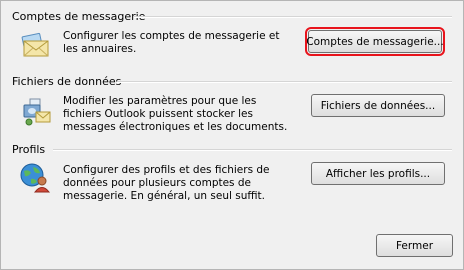 The width and height of the screenshot is (464, 270). What do you see at coordinates (35, 177) in the screenshot?
I see `globe-user-profiles-icon` at bounding box center [35, 177].